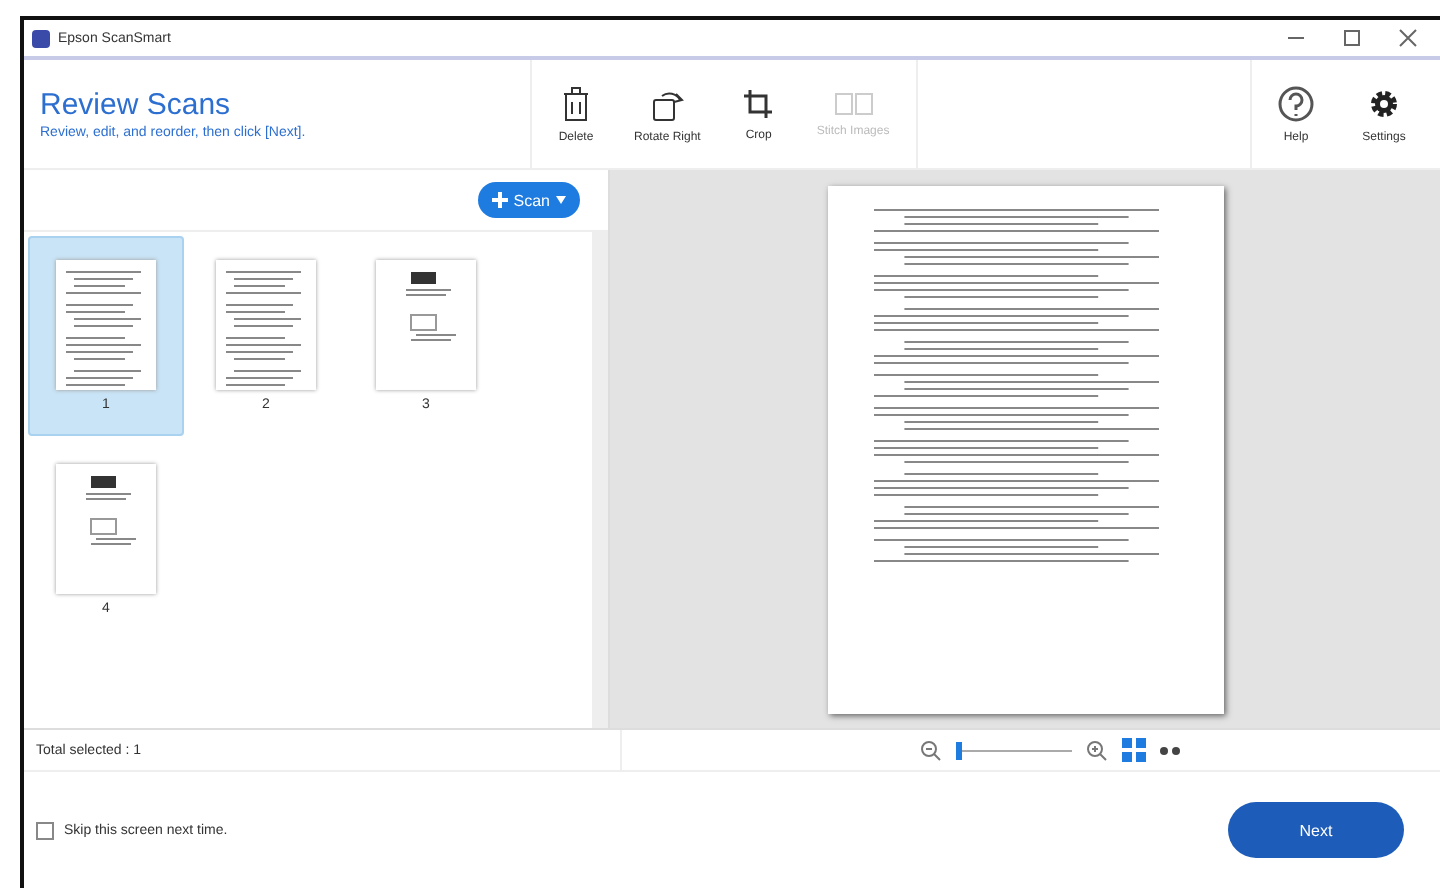 The image size is (1440, 888). Describe the element at coordinates (41, 38) in the screenshot. I see `app-logo-icon` at that location.